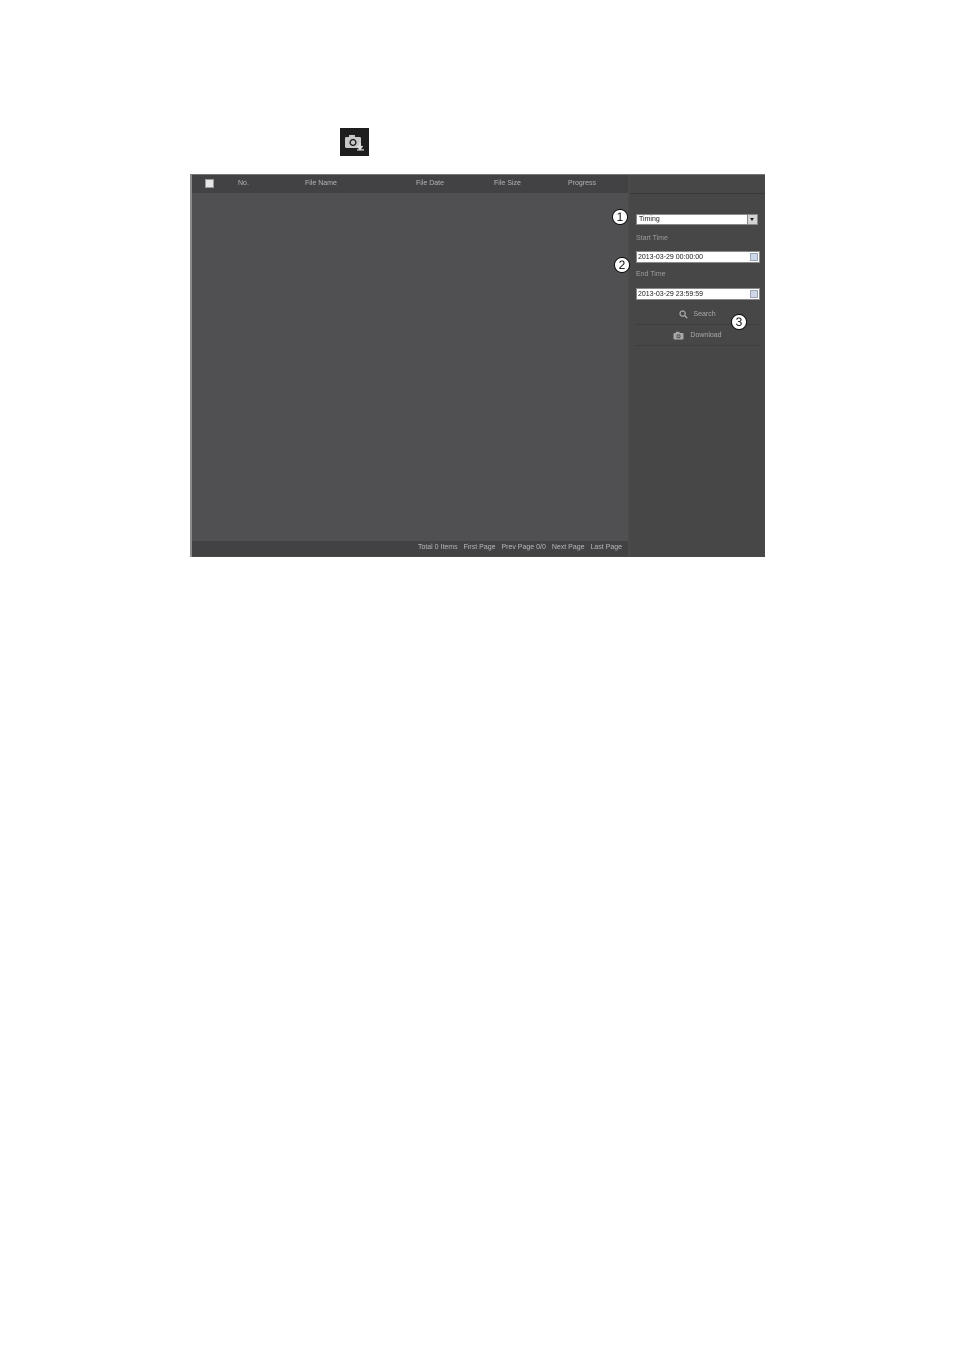  I want to click on start-time-input: 2013-03-29 00:00:00, so click(698, 257).